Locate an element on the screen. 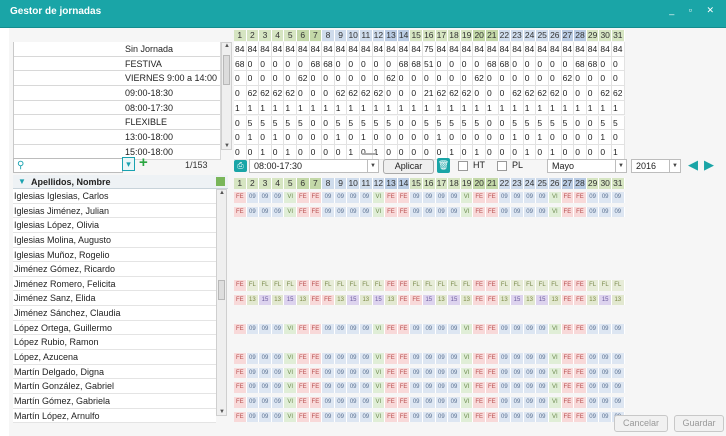 The image size is (726, 436). month-select: Mayo ▼ is located at coordinates (587, 166).